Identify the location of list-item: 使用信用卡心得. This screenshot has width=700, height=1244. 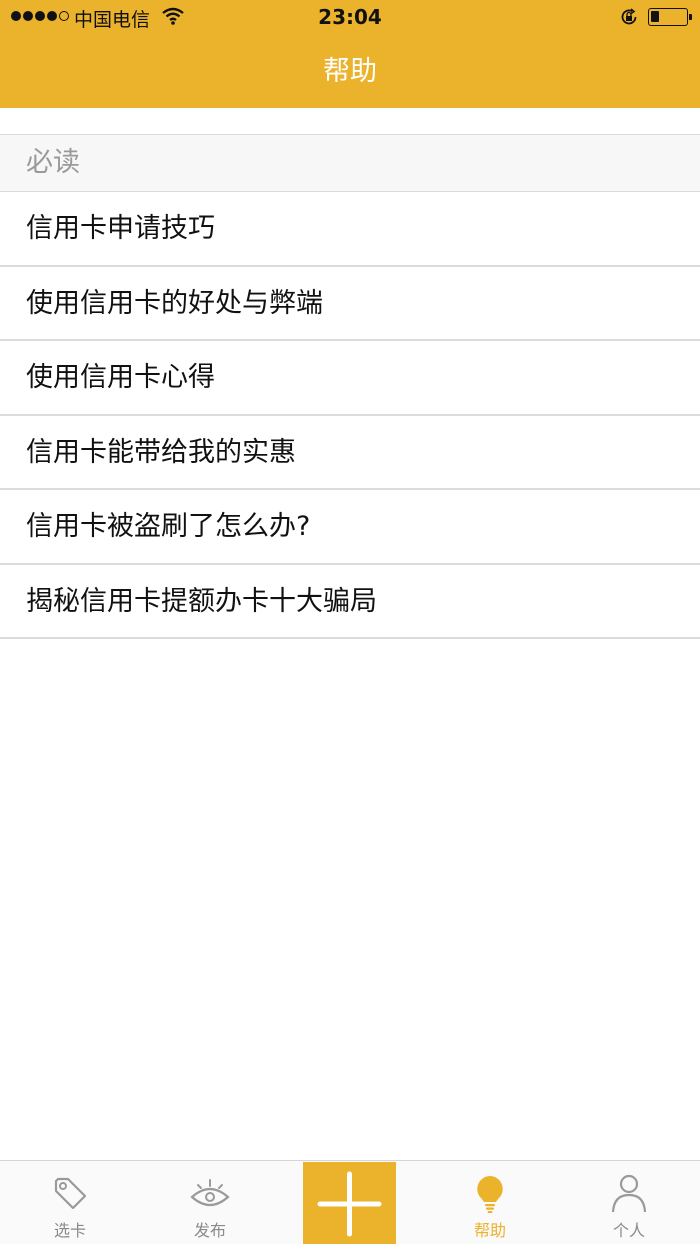
(350, 378).